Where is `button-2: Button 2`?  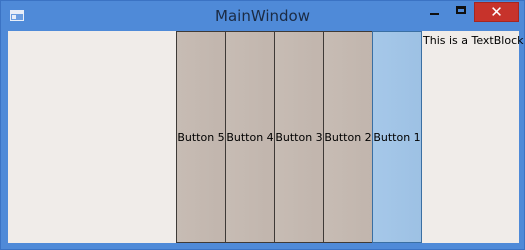 button-2: Button 2 is located at coordinates (348, 137).